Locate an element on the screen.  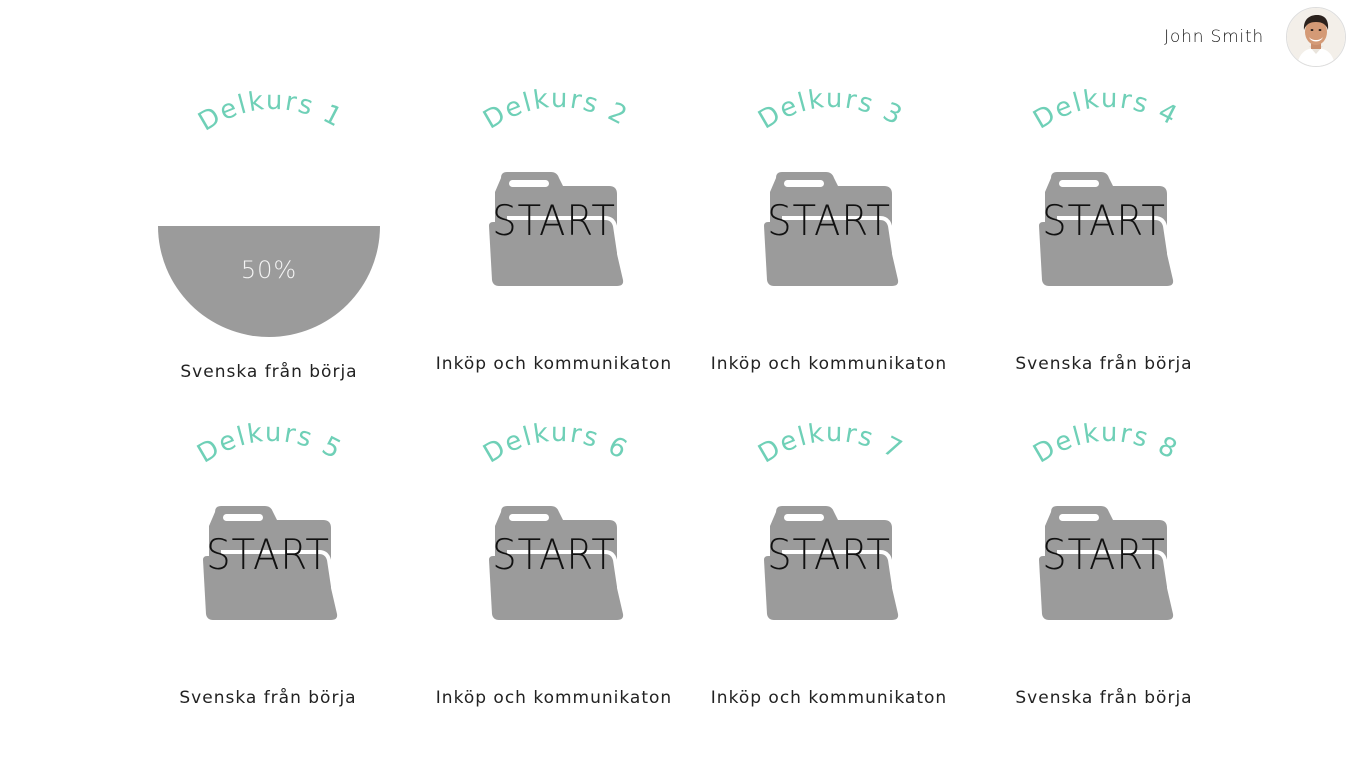
course-title: Delkurs 5 is located at coordinates (269, 444).